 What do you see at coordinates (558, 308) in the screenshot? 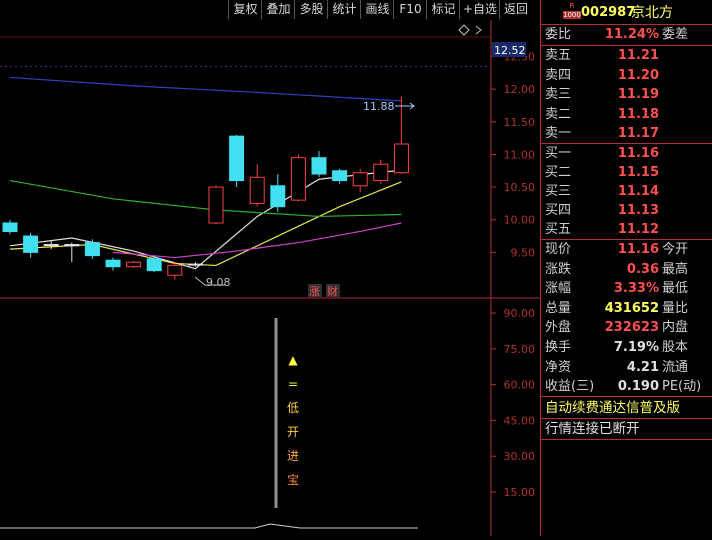
I see `stat-row-3-label: 总量` at bounding box center [558, 308].